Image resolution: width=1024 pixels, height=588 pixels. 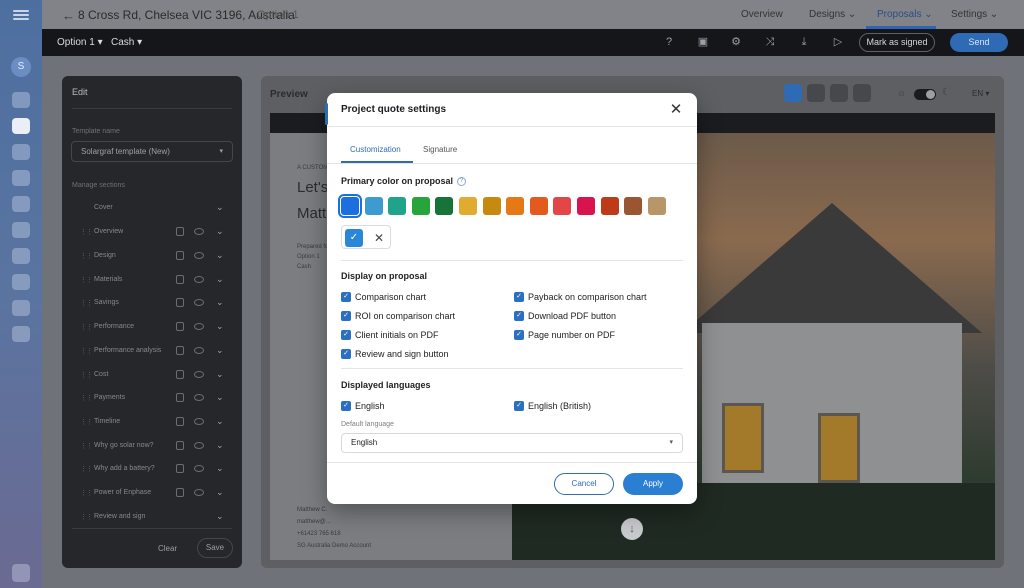 What do you see at coordinates (512, 443) in the screenshot?
I see `default-language-select: English ▾` at bounding box center [512, 443].